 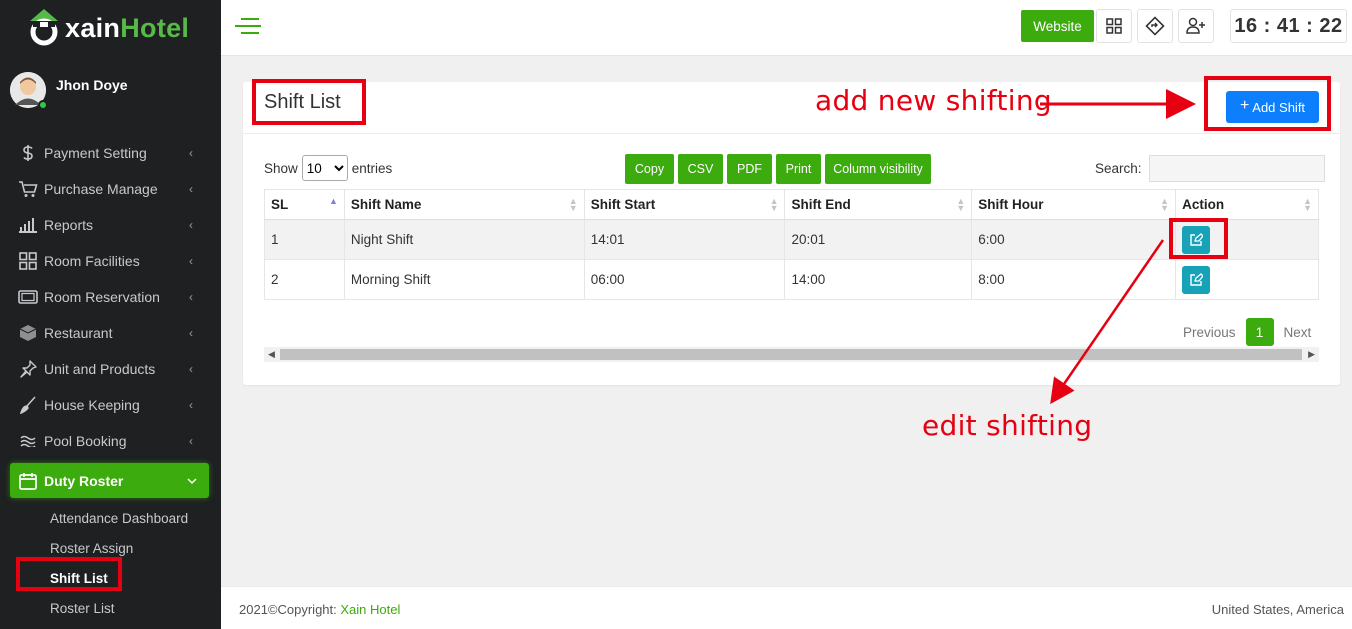 I want to click on sidebar-item-payment-setting: Payment Setting ‹, so click(x=110, y=153).